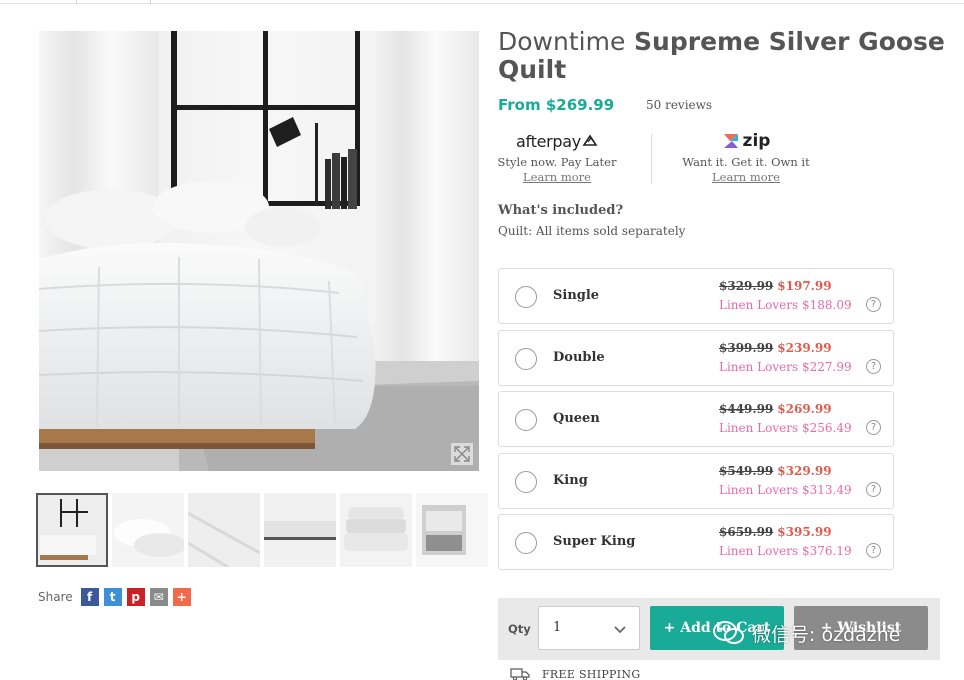  Describe the element at coordinates (557, 162) in the screenshot. I see `afterpay-tagline: Style now. Pay Later` at that location.